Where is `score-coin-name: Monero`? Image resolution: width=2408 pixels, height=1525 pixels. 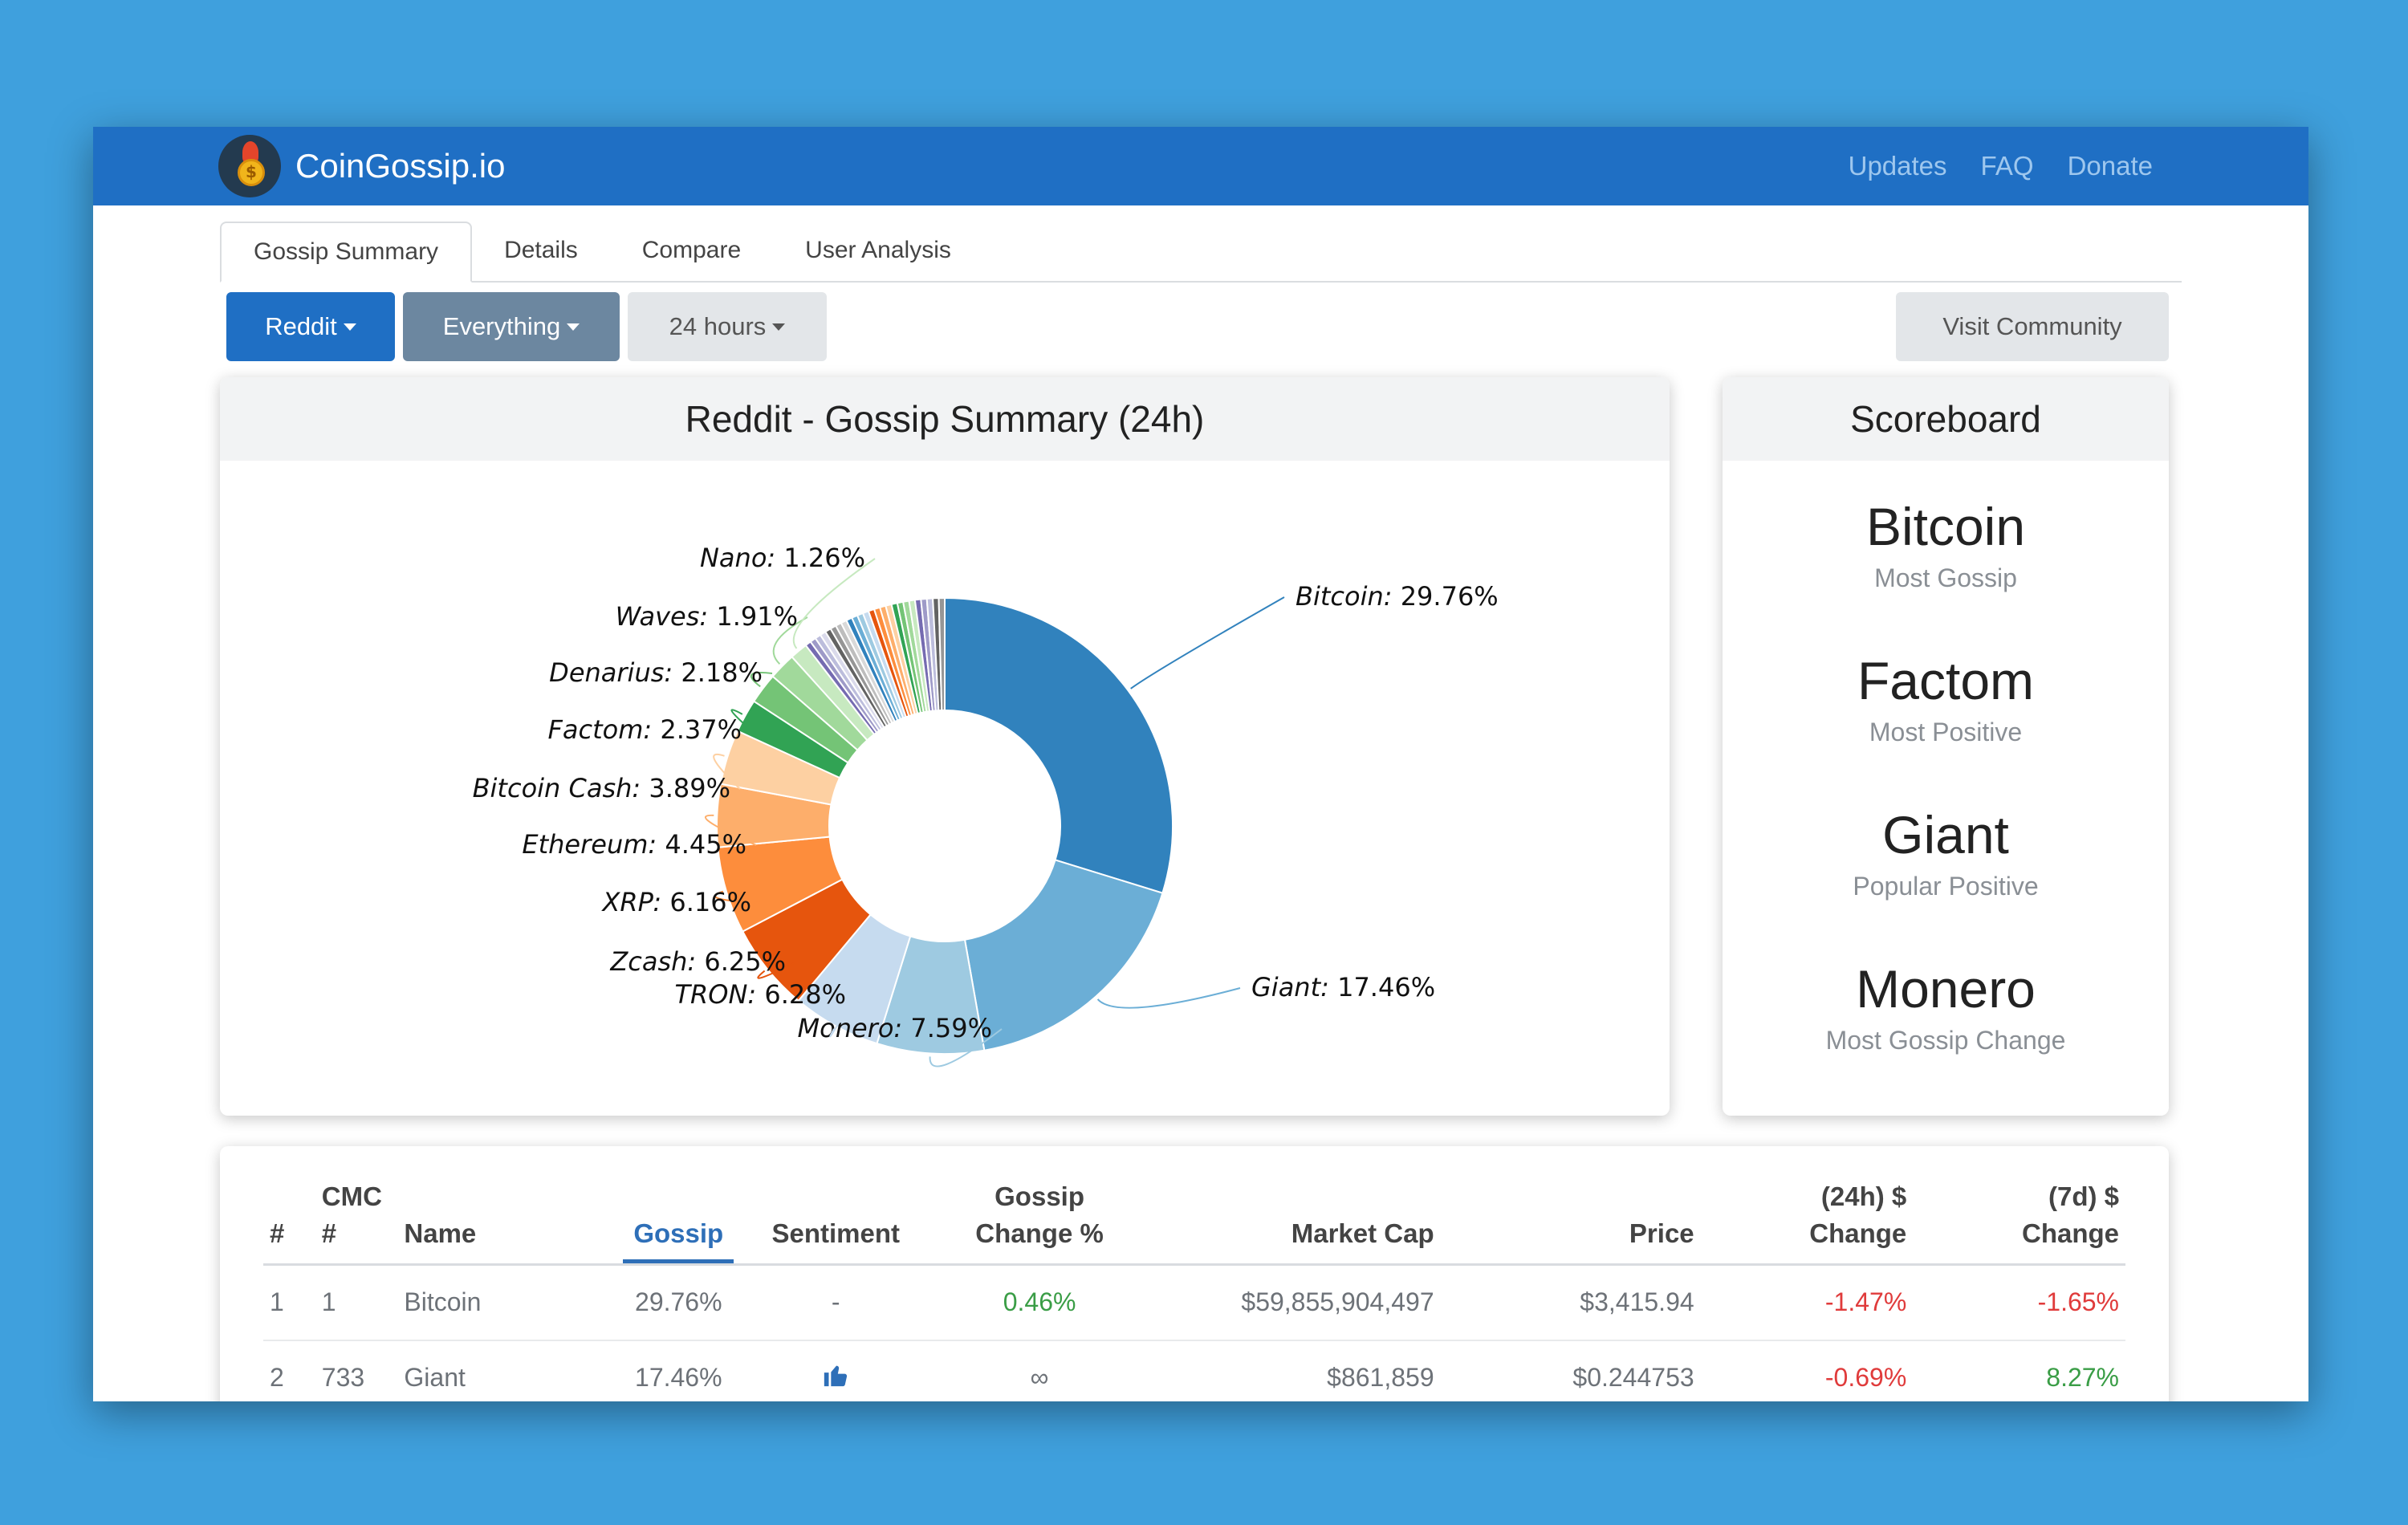 score-coin-name: Monero is located at coordinates (1946, 989).